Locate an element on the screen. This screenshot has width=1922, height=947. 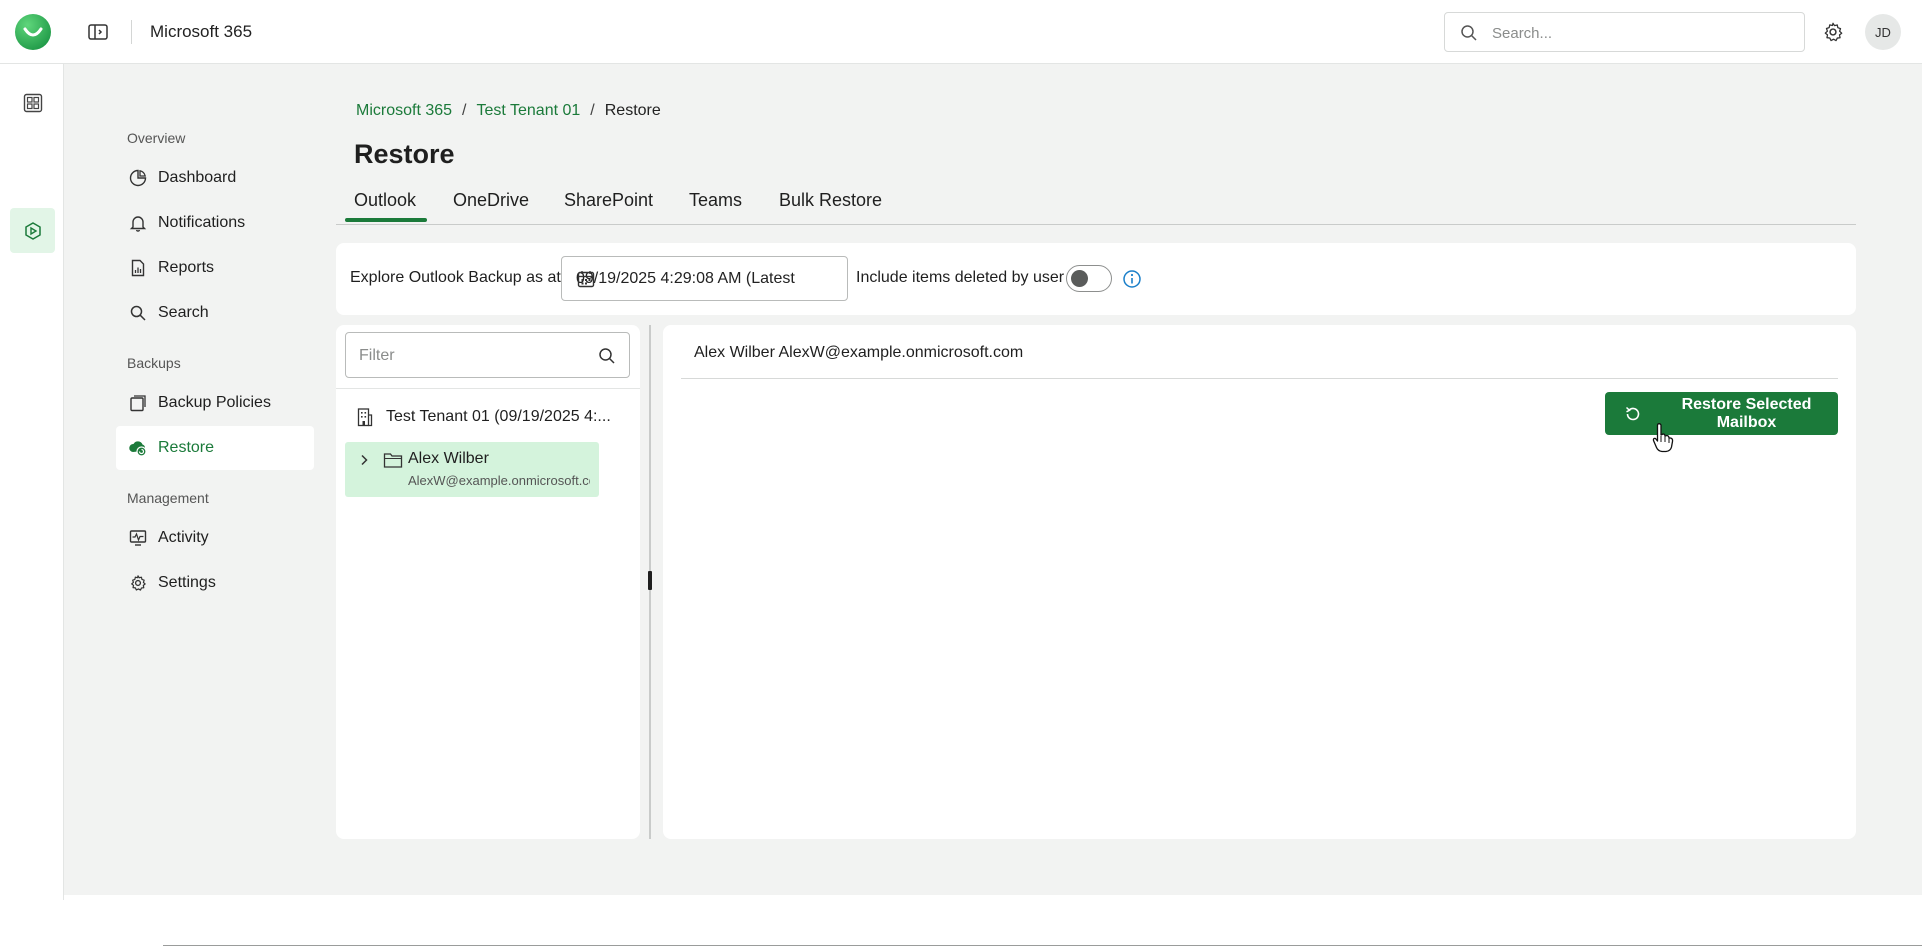
include-deleted-toggle is located at coordinates (1089, 278).